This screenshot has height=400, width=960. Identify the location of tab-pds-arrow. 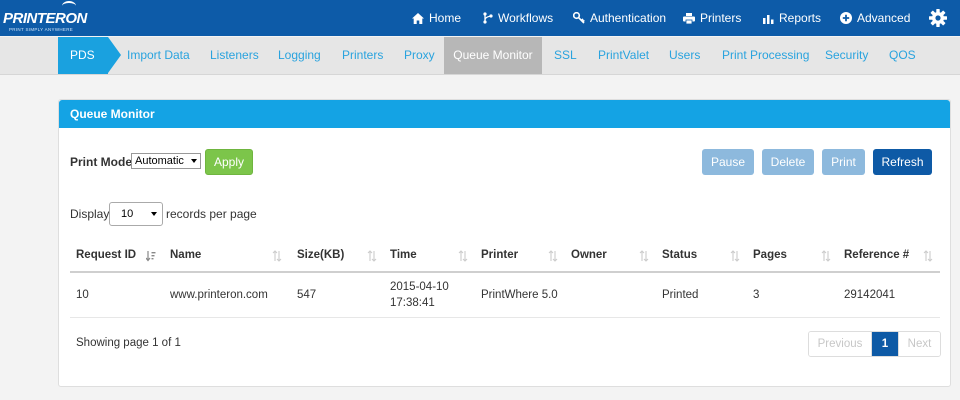
(114, 55).